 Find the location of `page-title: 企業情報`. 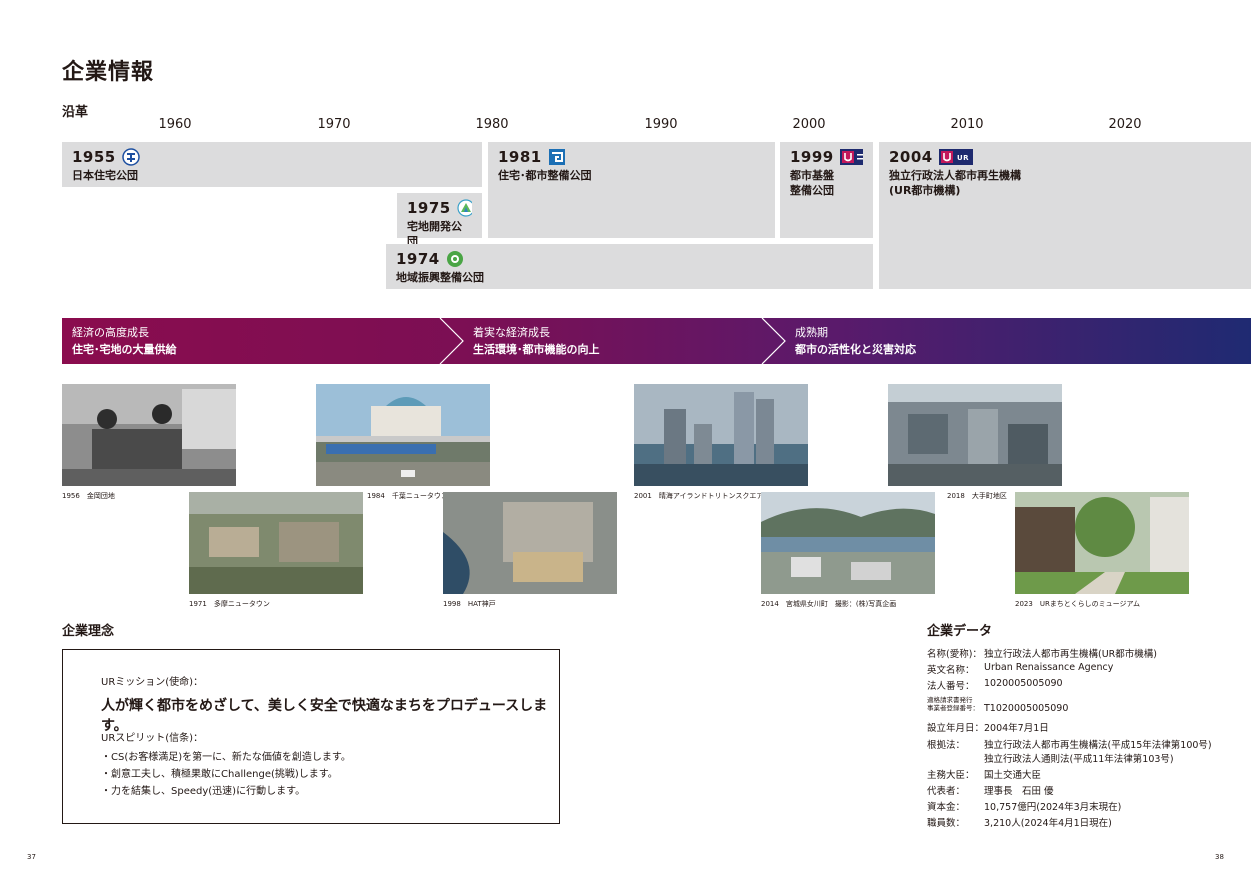

page-title: 企業情報 is located at coordinates (108, 72).